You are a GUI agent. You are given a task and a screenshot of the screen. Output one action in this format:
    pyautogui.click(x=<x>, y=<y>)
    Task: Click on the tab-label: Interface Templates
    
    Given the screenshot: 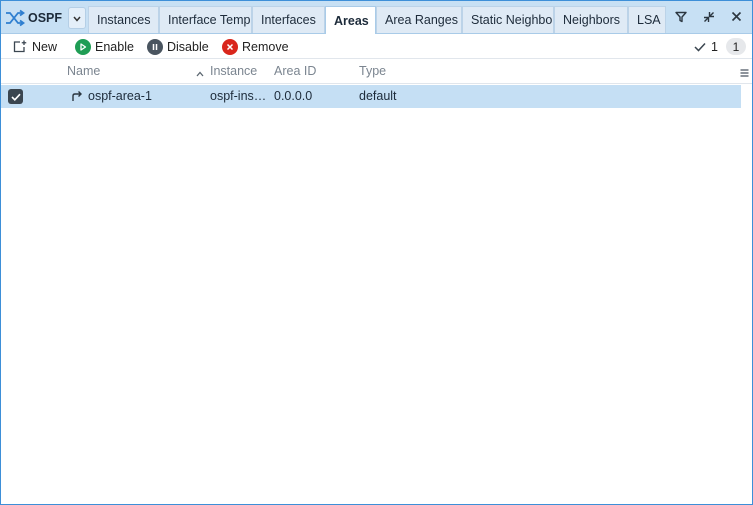 What is the action you would take?
    pyautogui.click(x=209, y=20)
    